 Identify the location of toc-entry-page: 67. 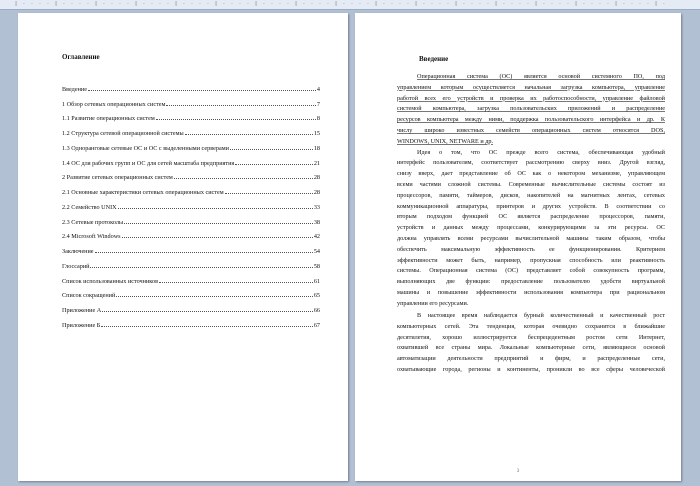
(316, 325).